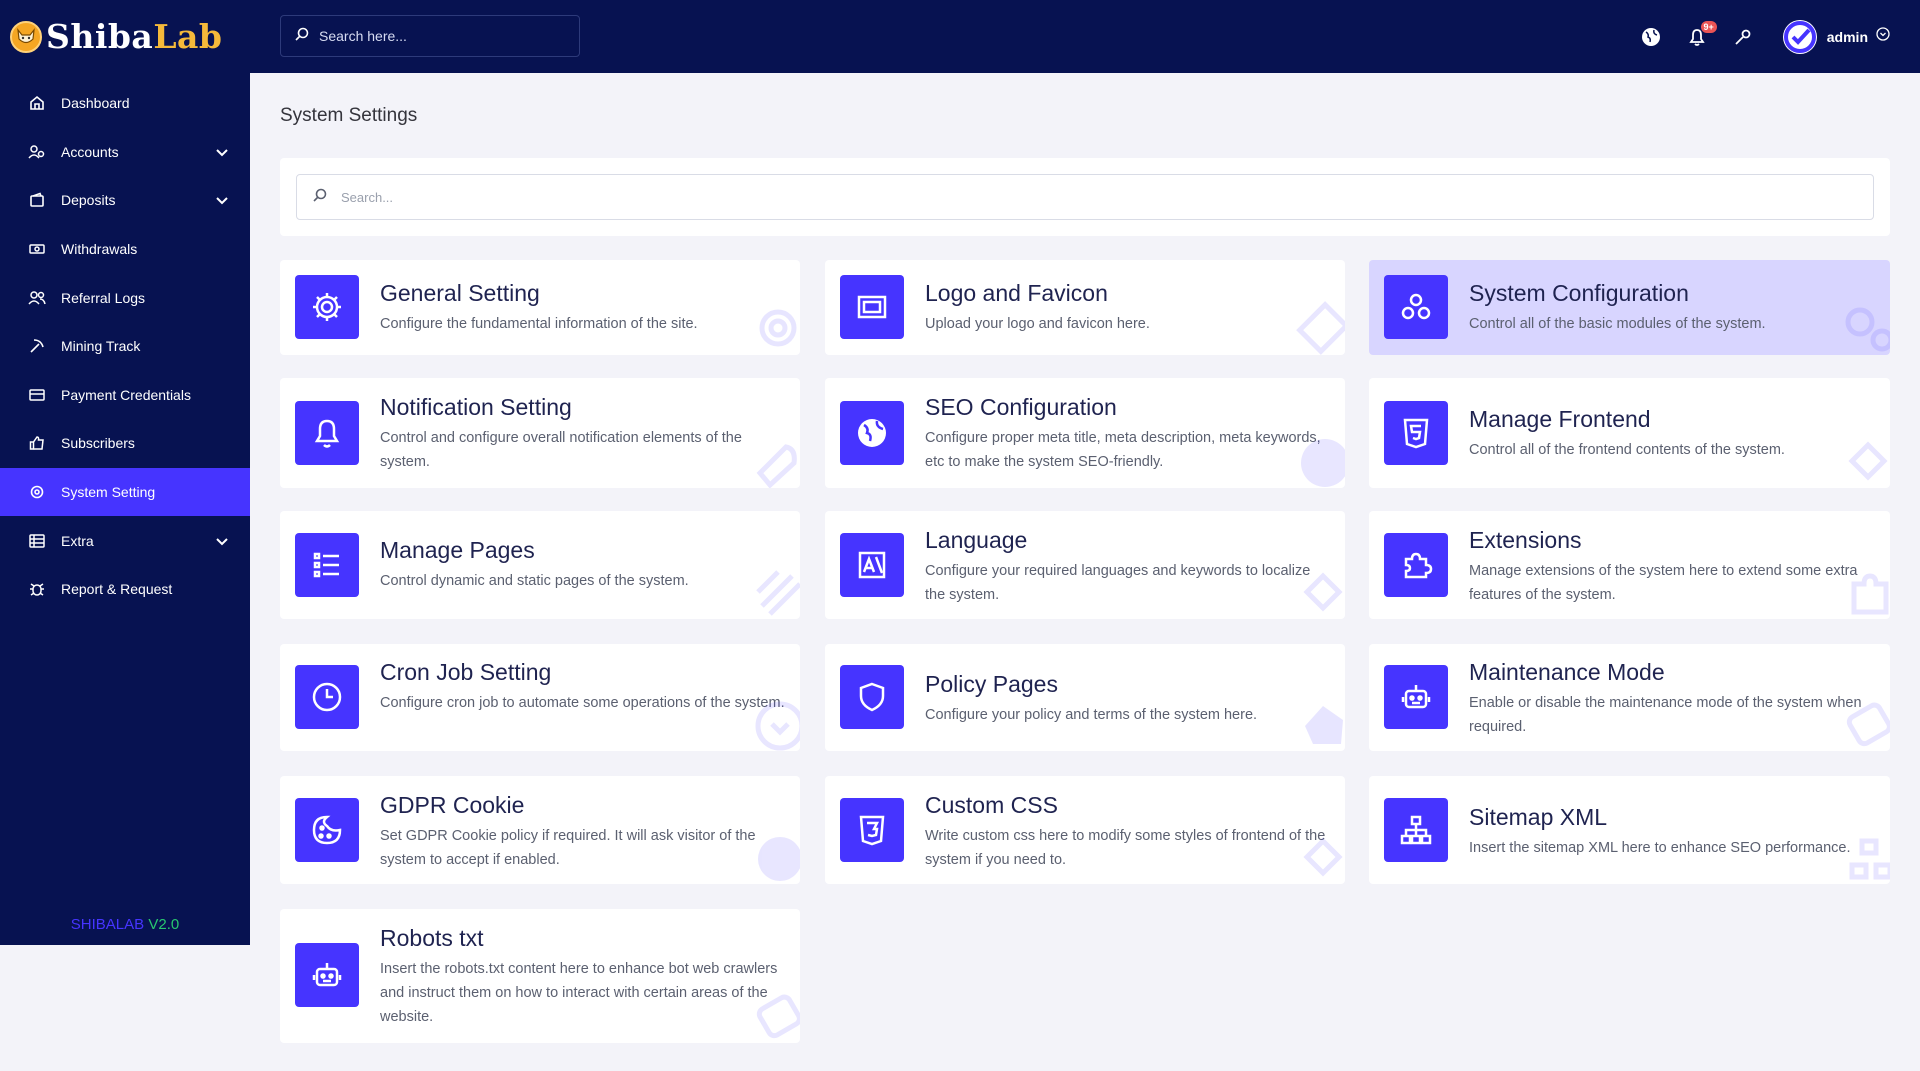  What do you see at coordinates (774, 459) in the screenshot?
I see `bell-watermark-icon` at bounding box center [774, 459].